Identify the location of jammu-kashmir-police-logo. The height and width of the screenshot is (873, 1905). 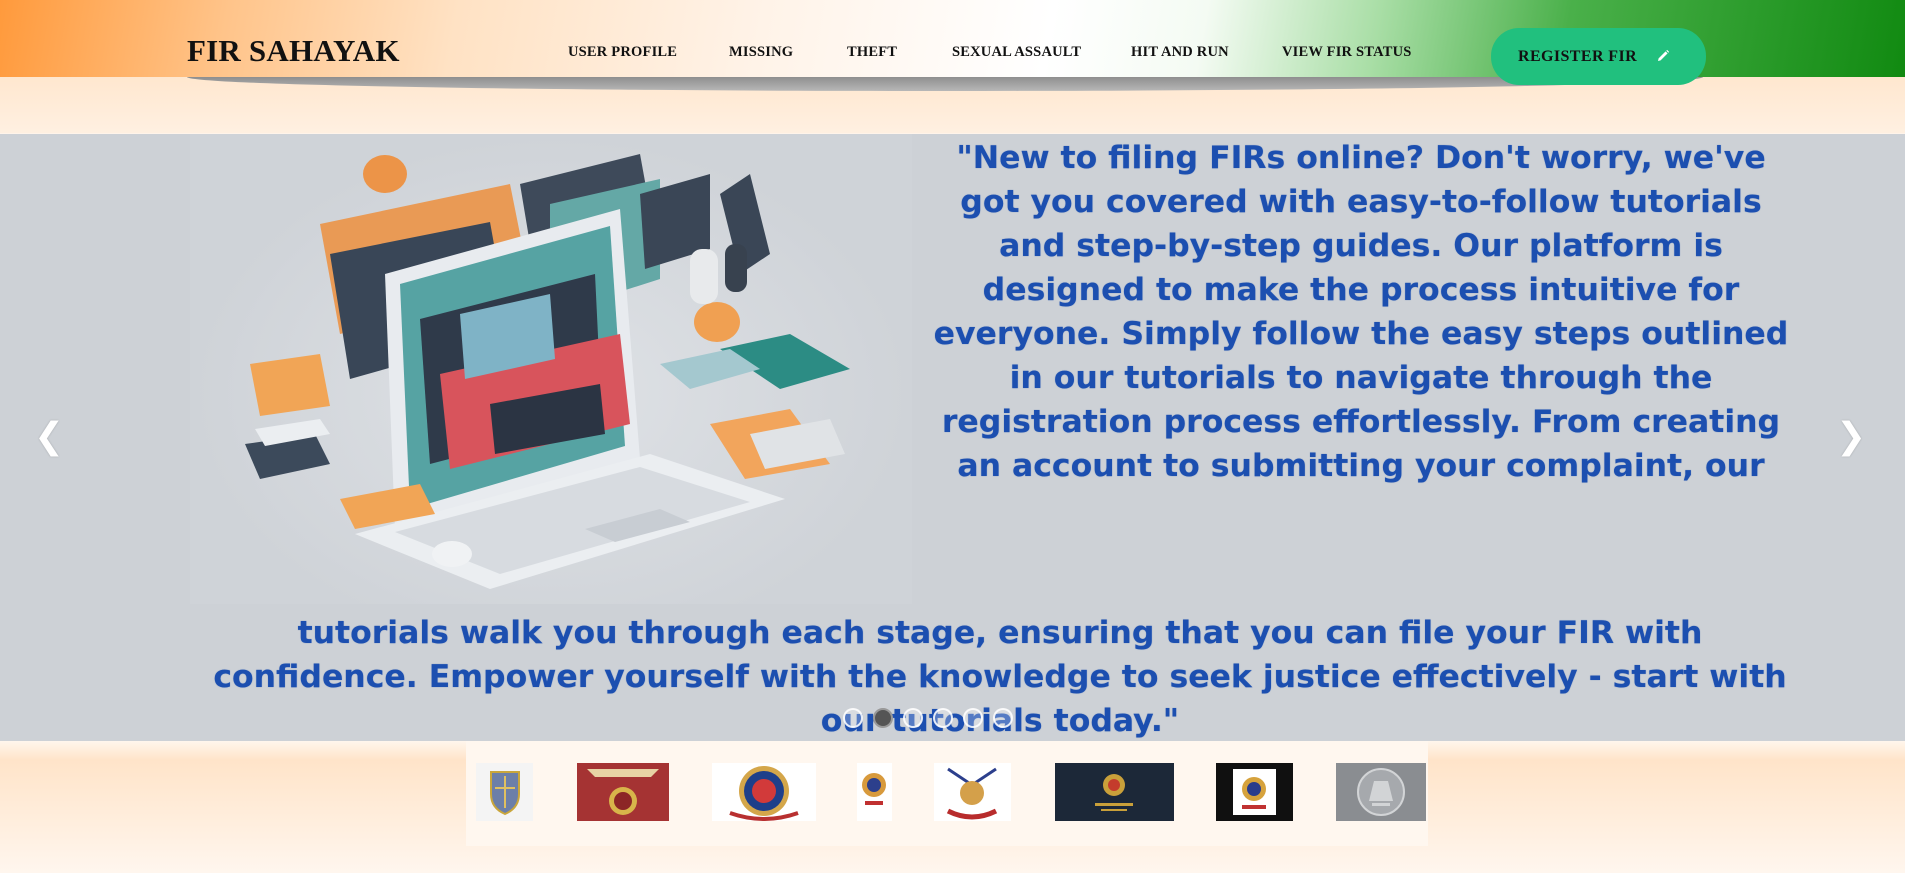
(623, 792).